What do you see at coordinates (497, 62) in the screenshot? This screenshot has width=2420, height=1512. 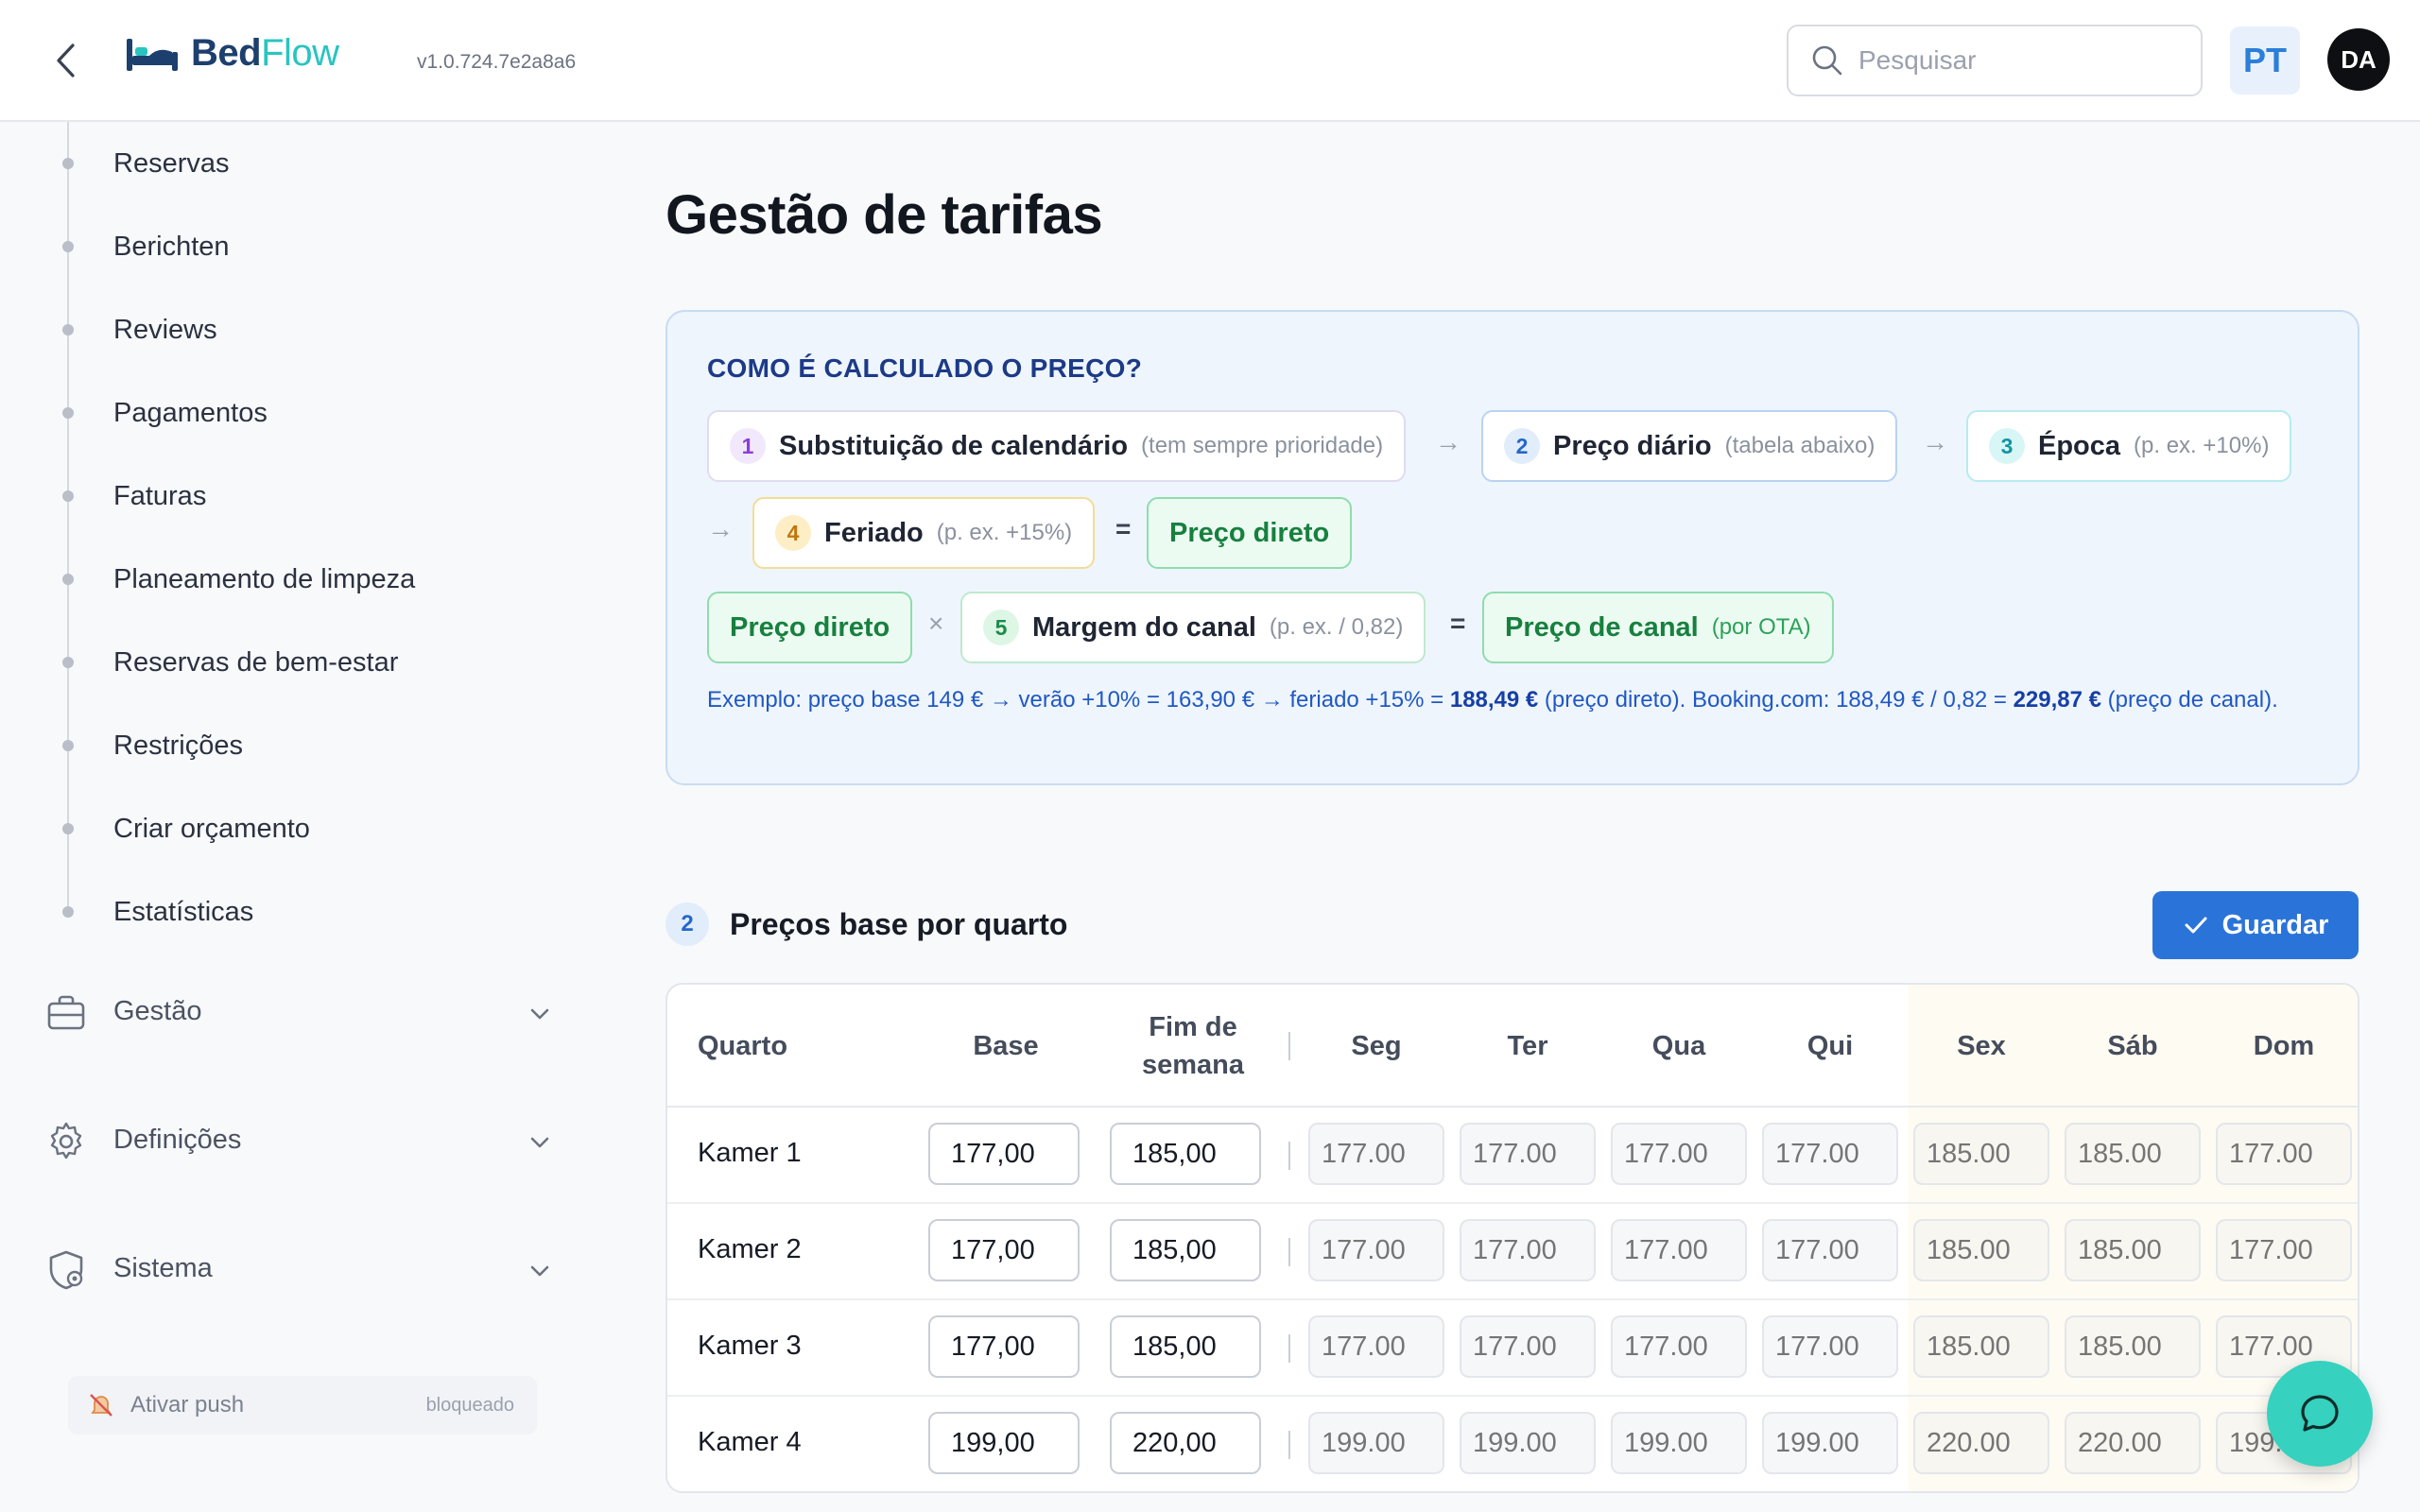 I see `app-version: v1.0.724.7e2a8a6` at bounding box center [497, 62].